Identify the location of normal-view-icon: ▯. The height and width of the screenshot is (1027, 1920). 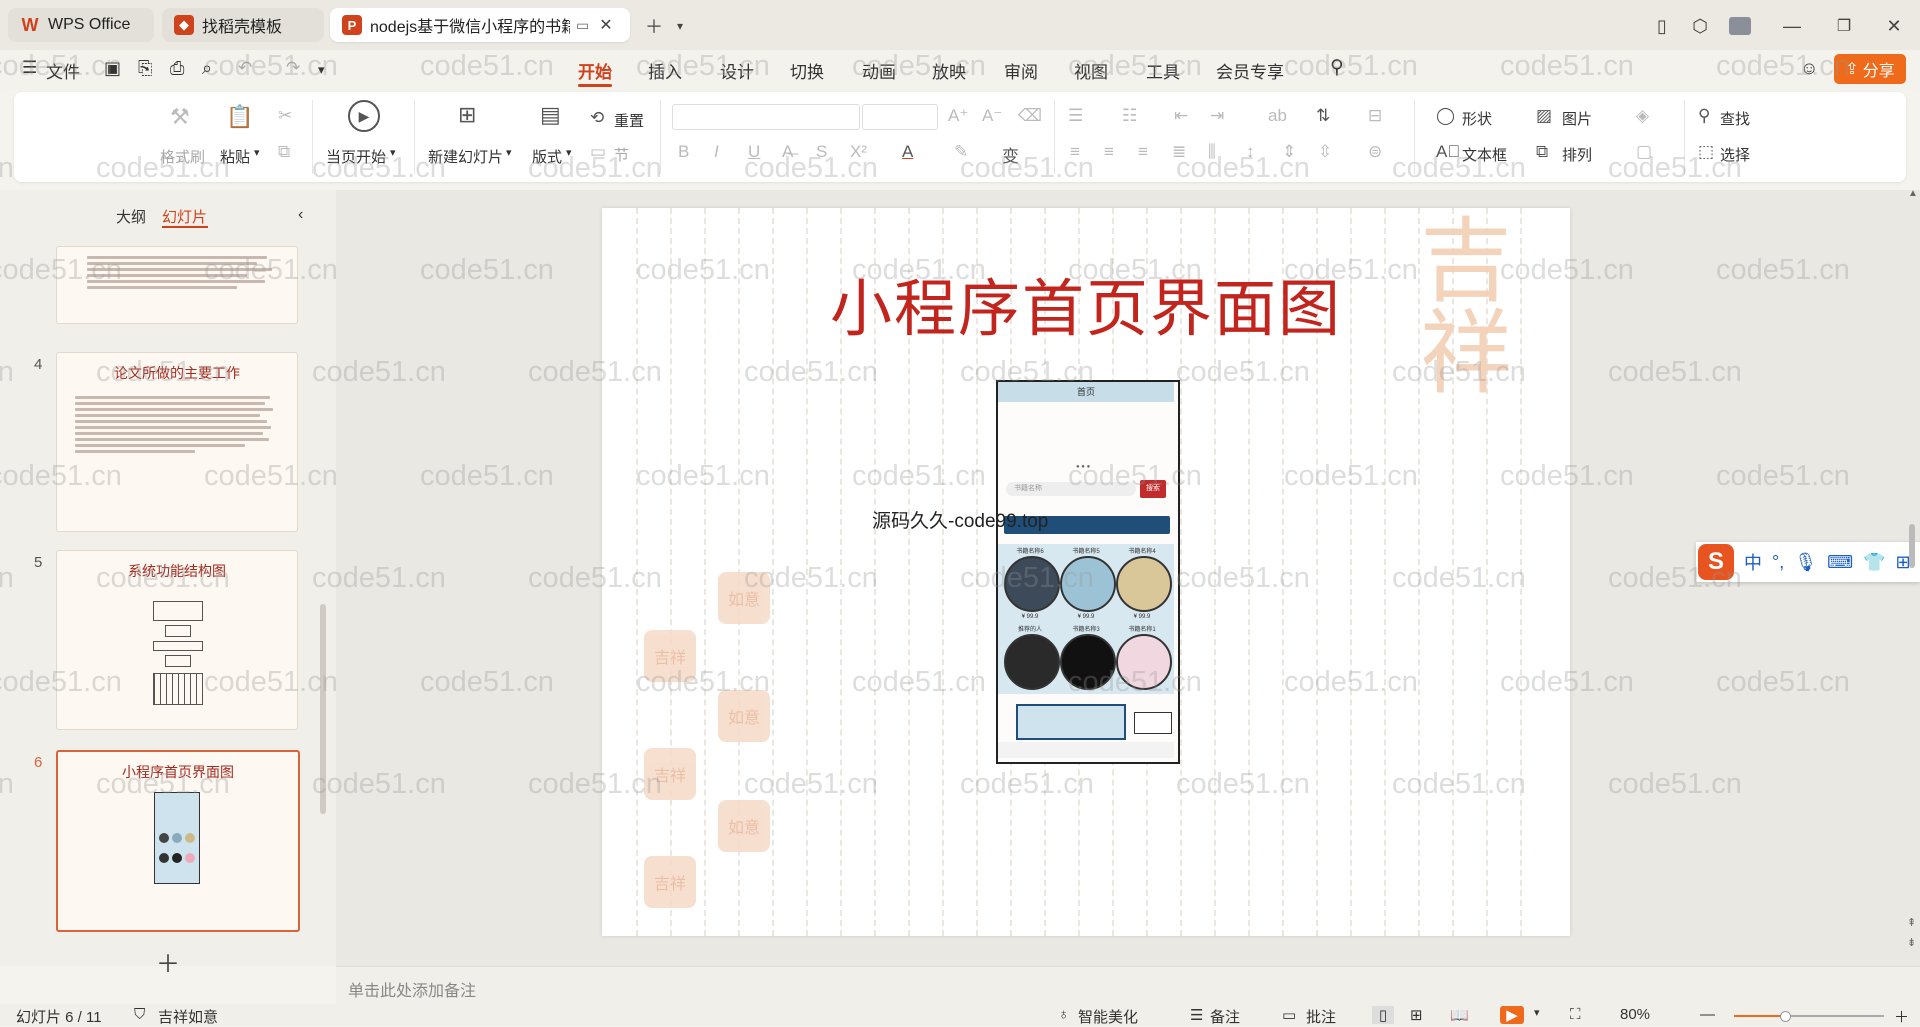
(1383, 1015).